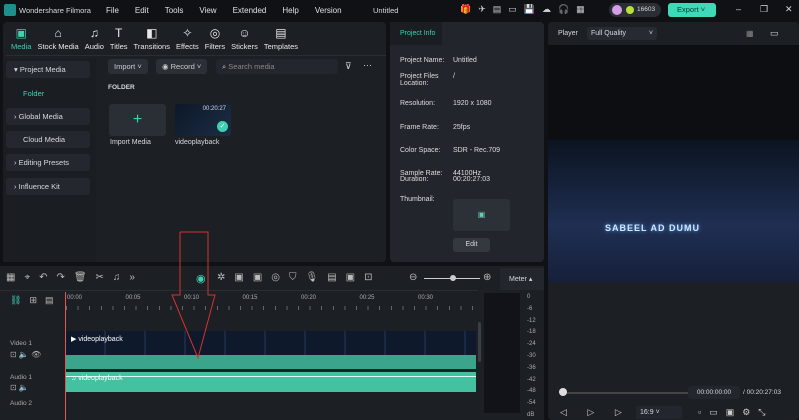 Image resolution: width=799 pixels, height=420 pixels. What do you see at coordinates (44, 139) in the screenshot?
I see `sidebar-label: Cloud Media` at bounding box center [44, 139].